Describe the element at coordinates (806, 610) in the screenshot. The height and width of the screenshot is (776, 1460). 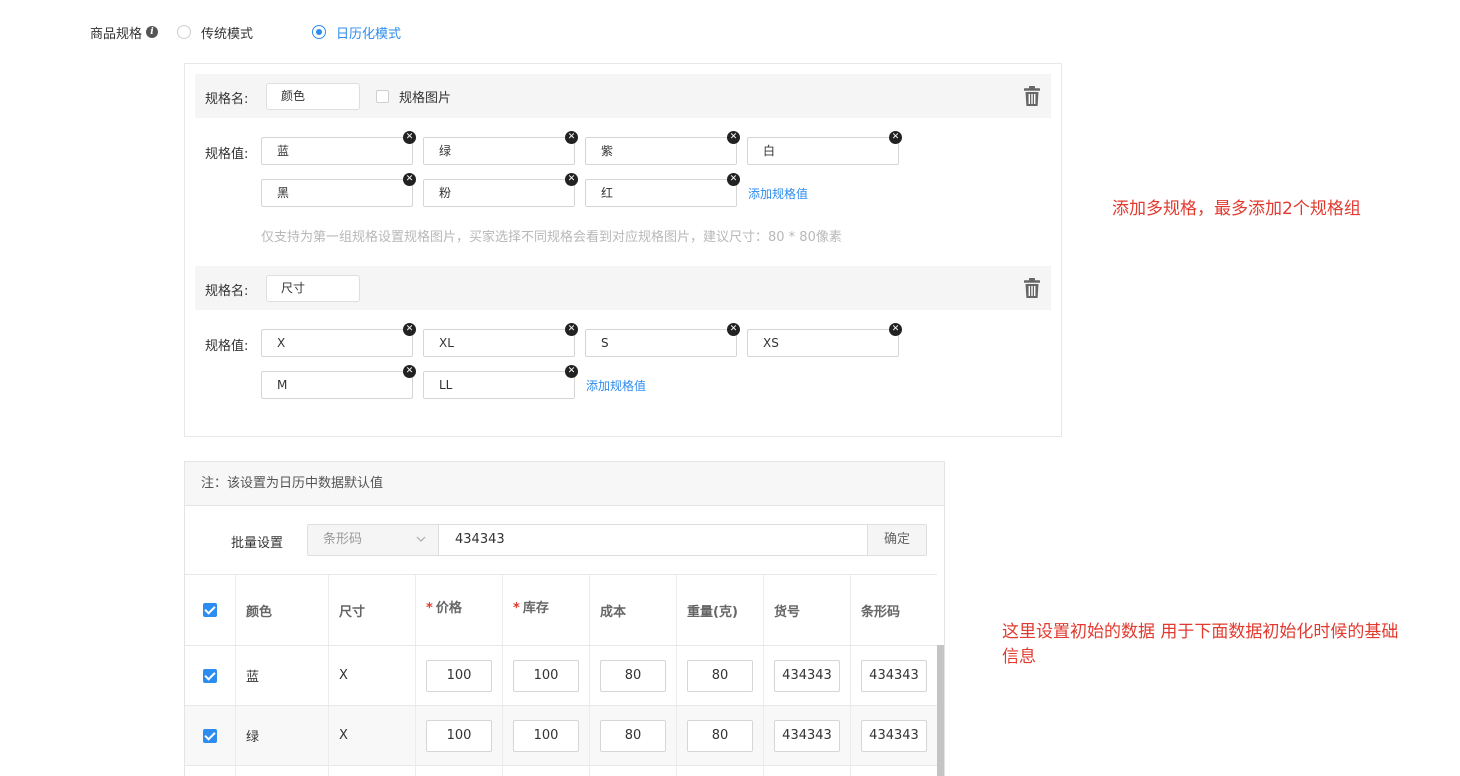
I see `column-header: 货号` at that location.